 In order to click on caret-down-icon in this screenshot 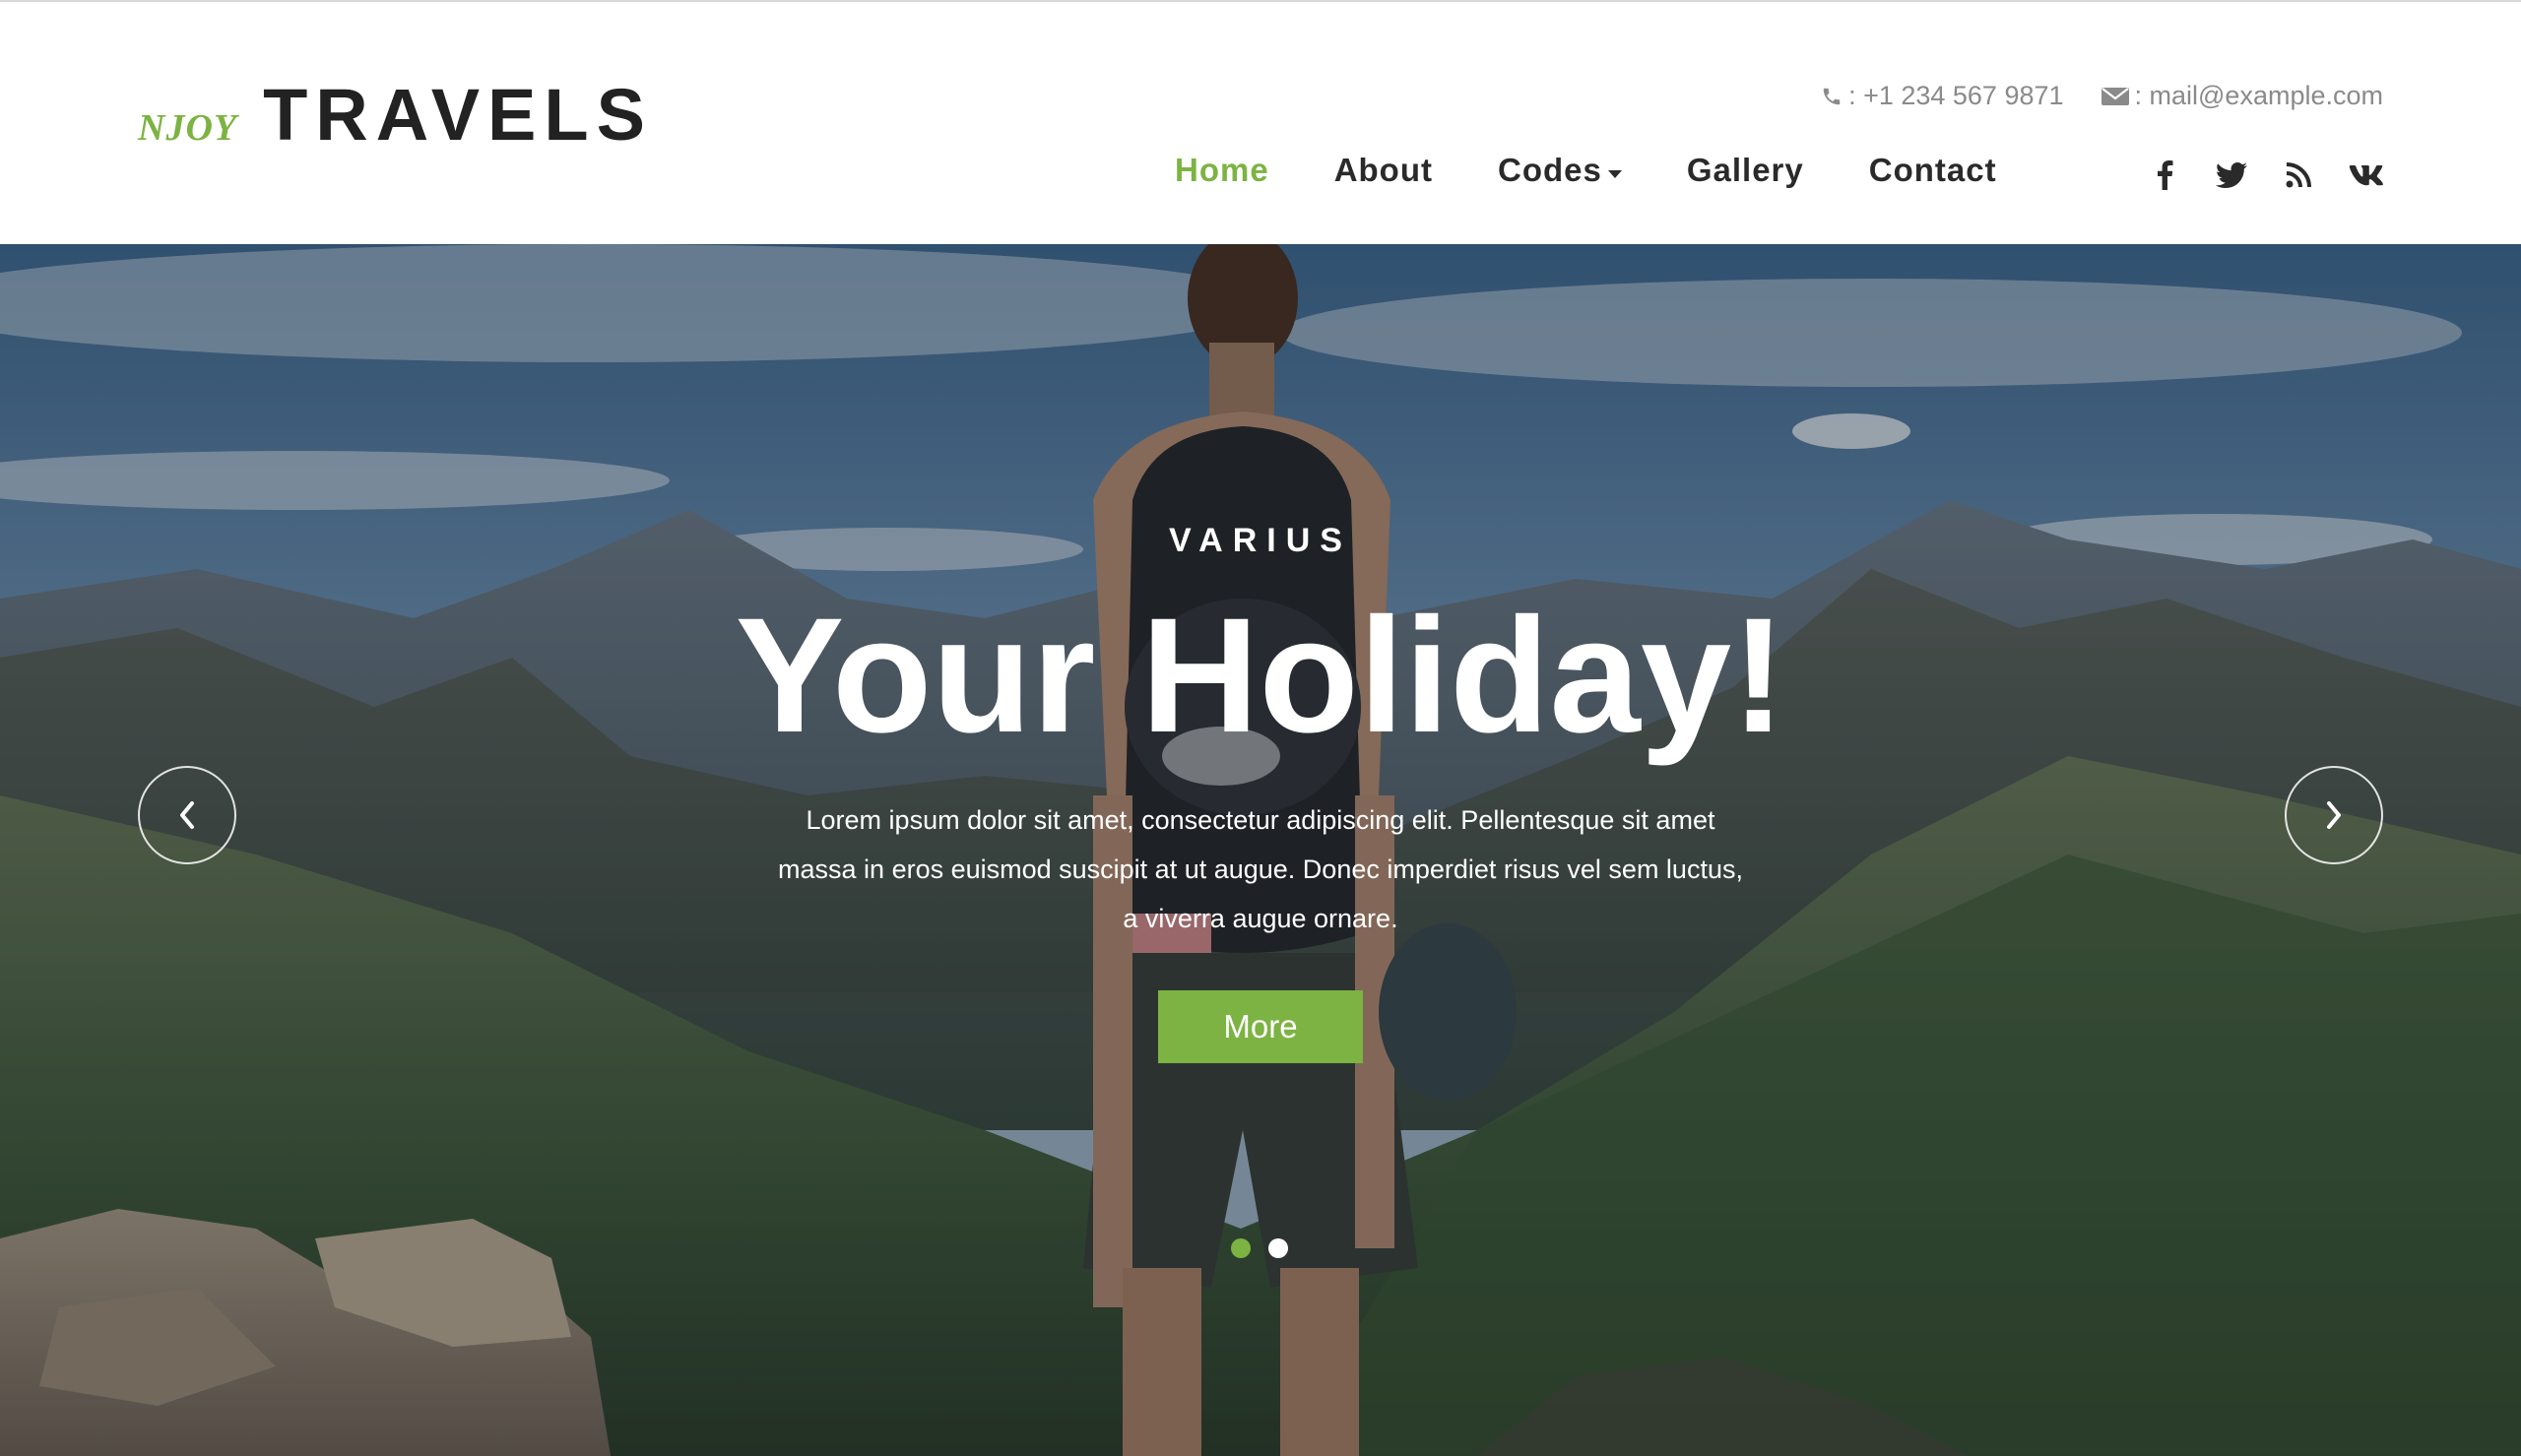, I will do `click(1614, 174)`.